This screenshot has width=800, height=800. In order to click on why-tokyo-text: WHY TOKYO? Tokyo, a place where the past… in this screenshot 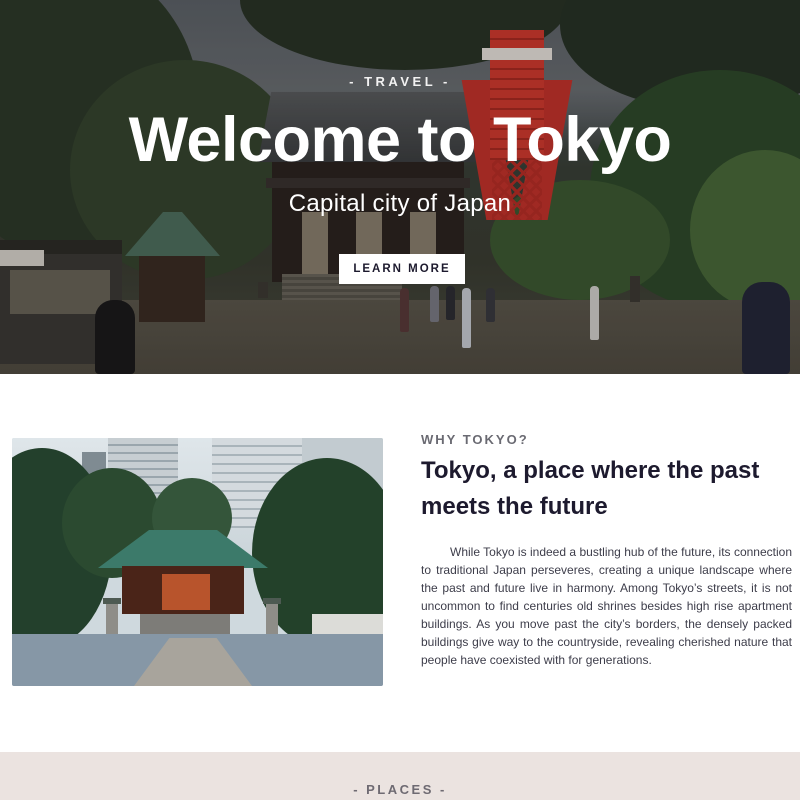, I will do `click(606, 550)`.